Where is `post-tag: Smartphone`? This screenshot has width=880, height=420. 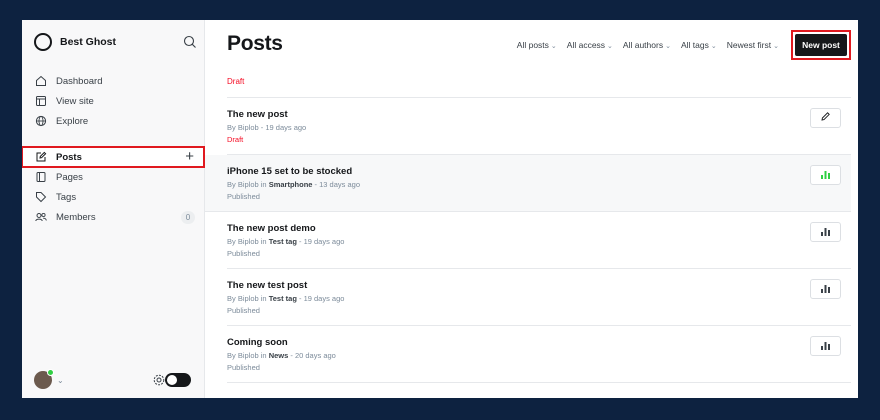
post-tag: Smartphone is located at coordinates (291, 184).